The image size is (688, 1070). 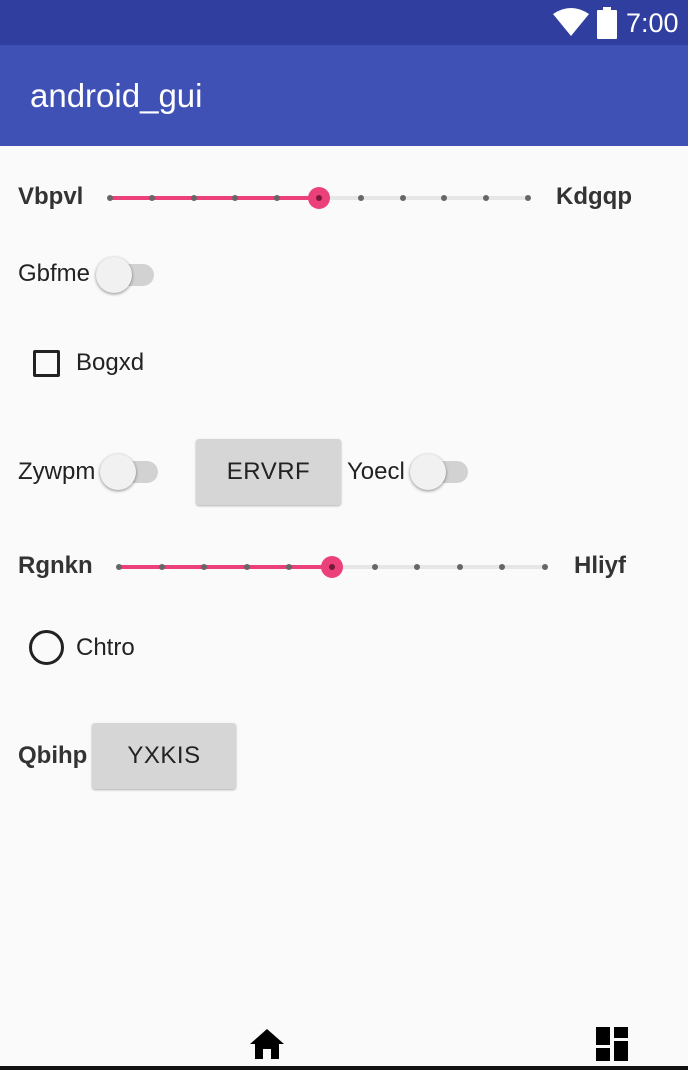 I want to click on navigation-bar, so click(x=344, y=1042).